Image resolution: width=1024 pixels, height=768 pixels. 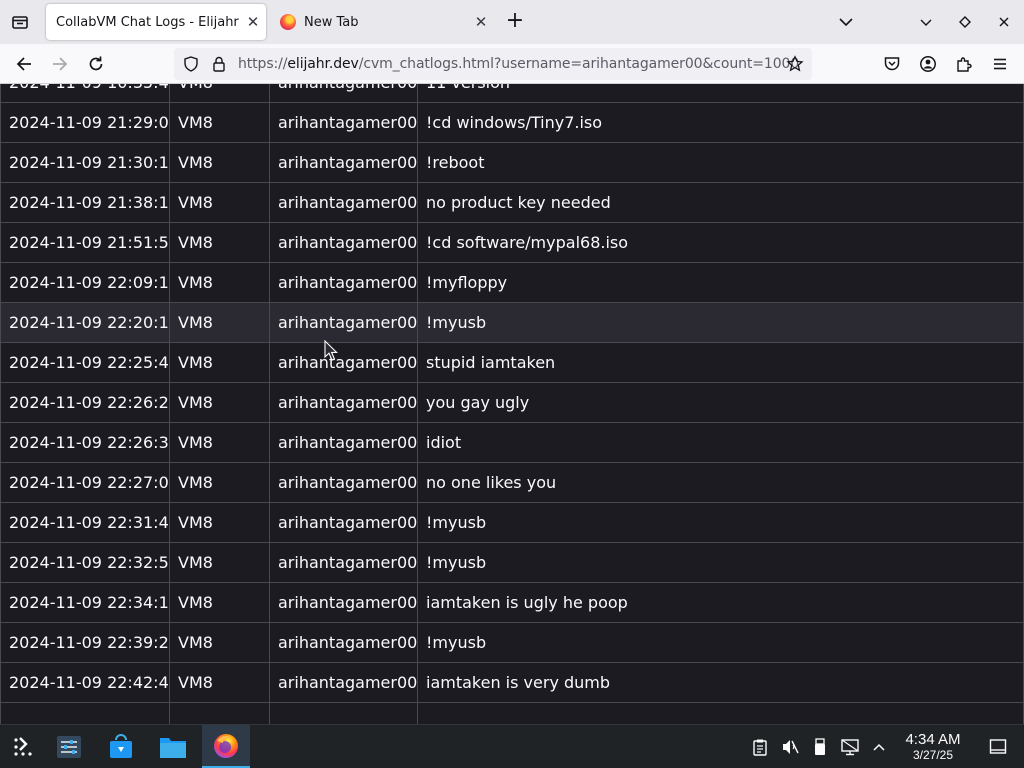 What do you see at coordinates (846, 22) in the screenshot?
I see `list-all-tabs-icon` at bounding box center [846, 22].